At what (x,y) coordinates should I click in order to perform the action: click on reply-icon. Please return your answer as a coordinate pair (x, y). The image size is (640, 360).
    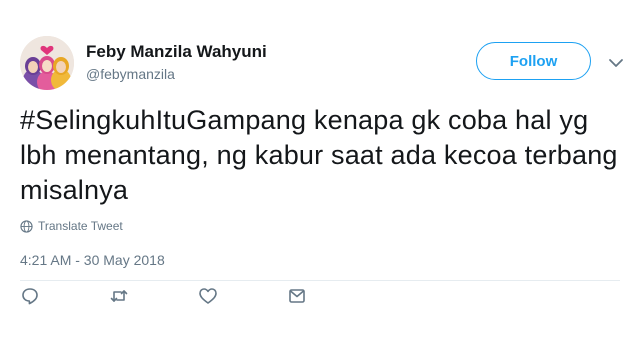
    Looking at the image, I should click on (30, 296).